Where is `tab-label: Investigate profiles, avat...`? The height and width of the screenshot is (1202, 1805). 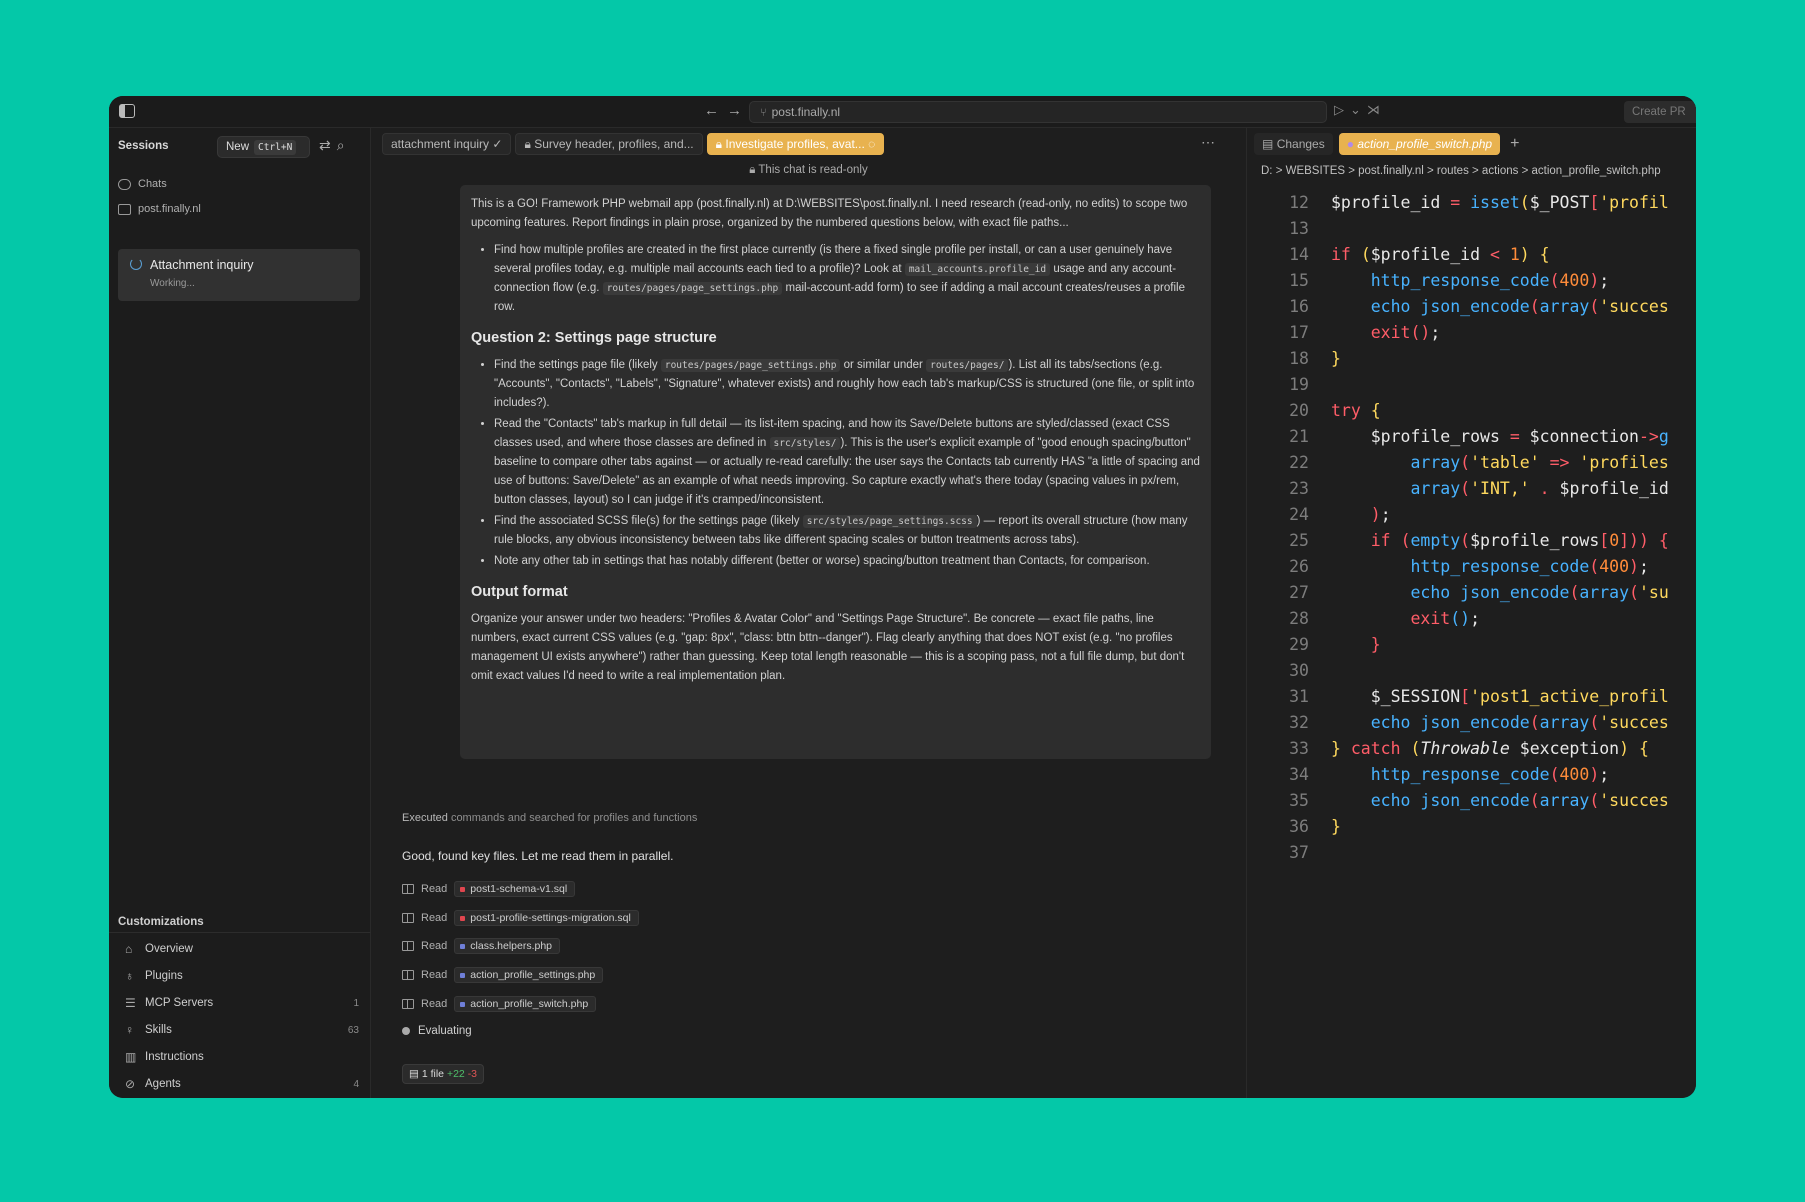 tab-label: Investigate profiles, avat... is located at coordinates (795, 144).